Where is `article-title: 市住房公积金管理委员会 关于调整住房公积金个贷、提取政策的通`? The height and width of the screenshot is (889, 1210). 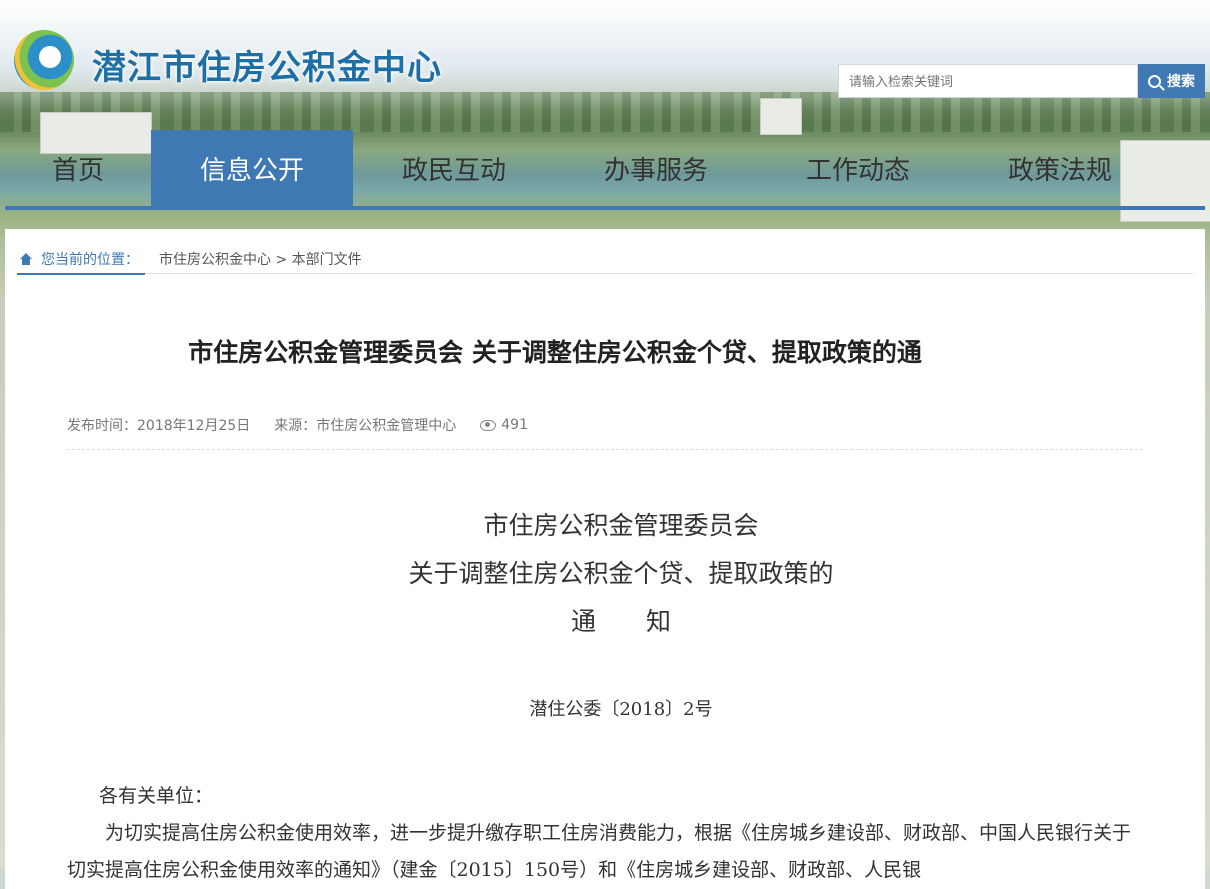
article-title: 市住房公积金管理委员会 关于调整住房公积金个贷、提取政策的通 is located at coordinates (555, 352).